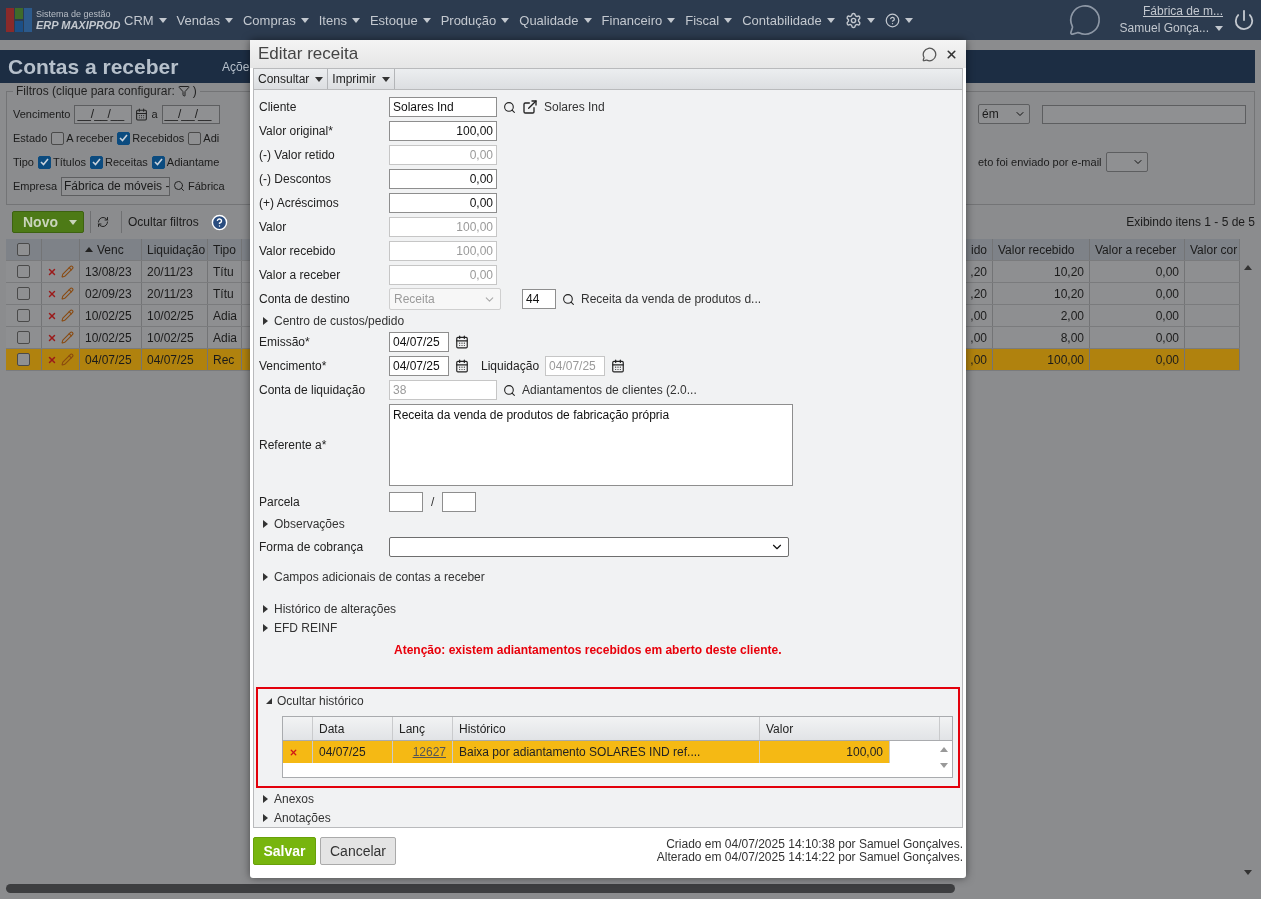 This screenshot has width=1261, height=899. What do you see at coordinates (358, 851) in the screenshot?
I see `cancel-button: Cancelar` at bounding box center [358, 851].